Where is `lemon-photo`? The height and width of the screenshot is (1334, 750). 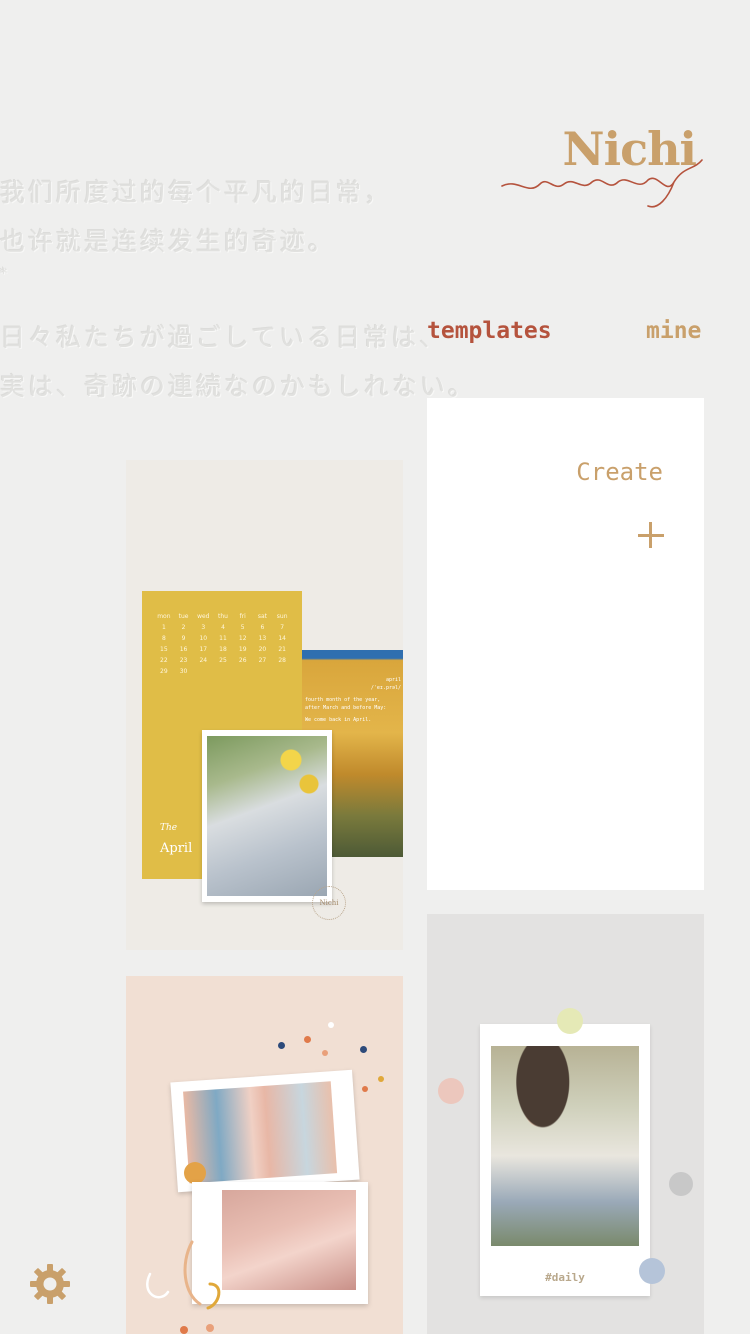 lemon-photo is located at coordinates (267, 816).